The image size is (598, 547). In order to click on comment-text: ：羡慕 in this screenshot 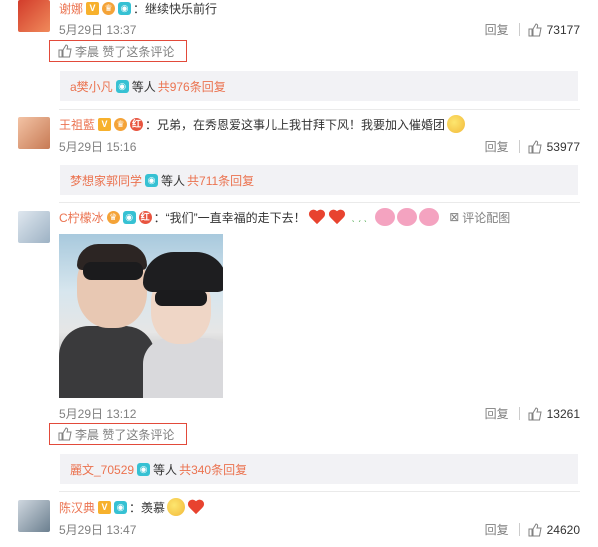, I will do `click(147, 507)`.